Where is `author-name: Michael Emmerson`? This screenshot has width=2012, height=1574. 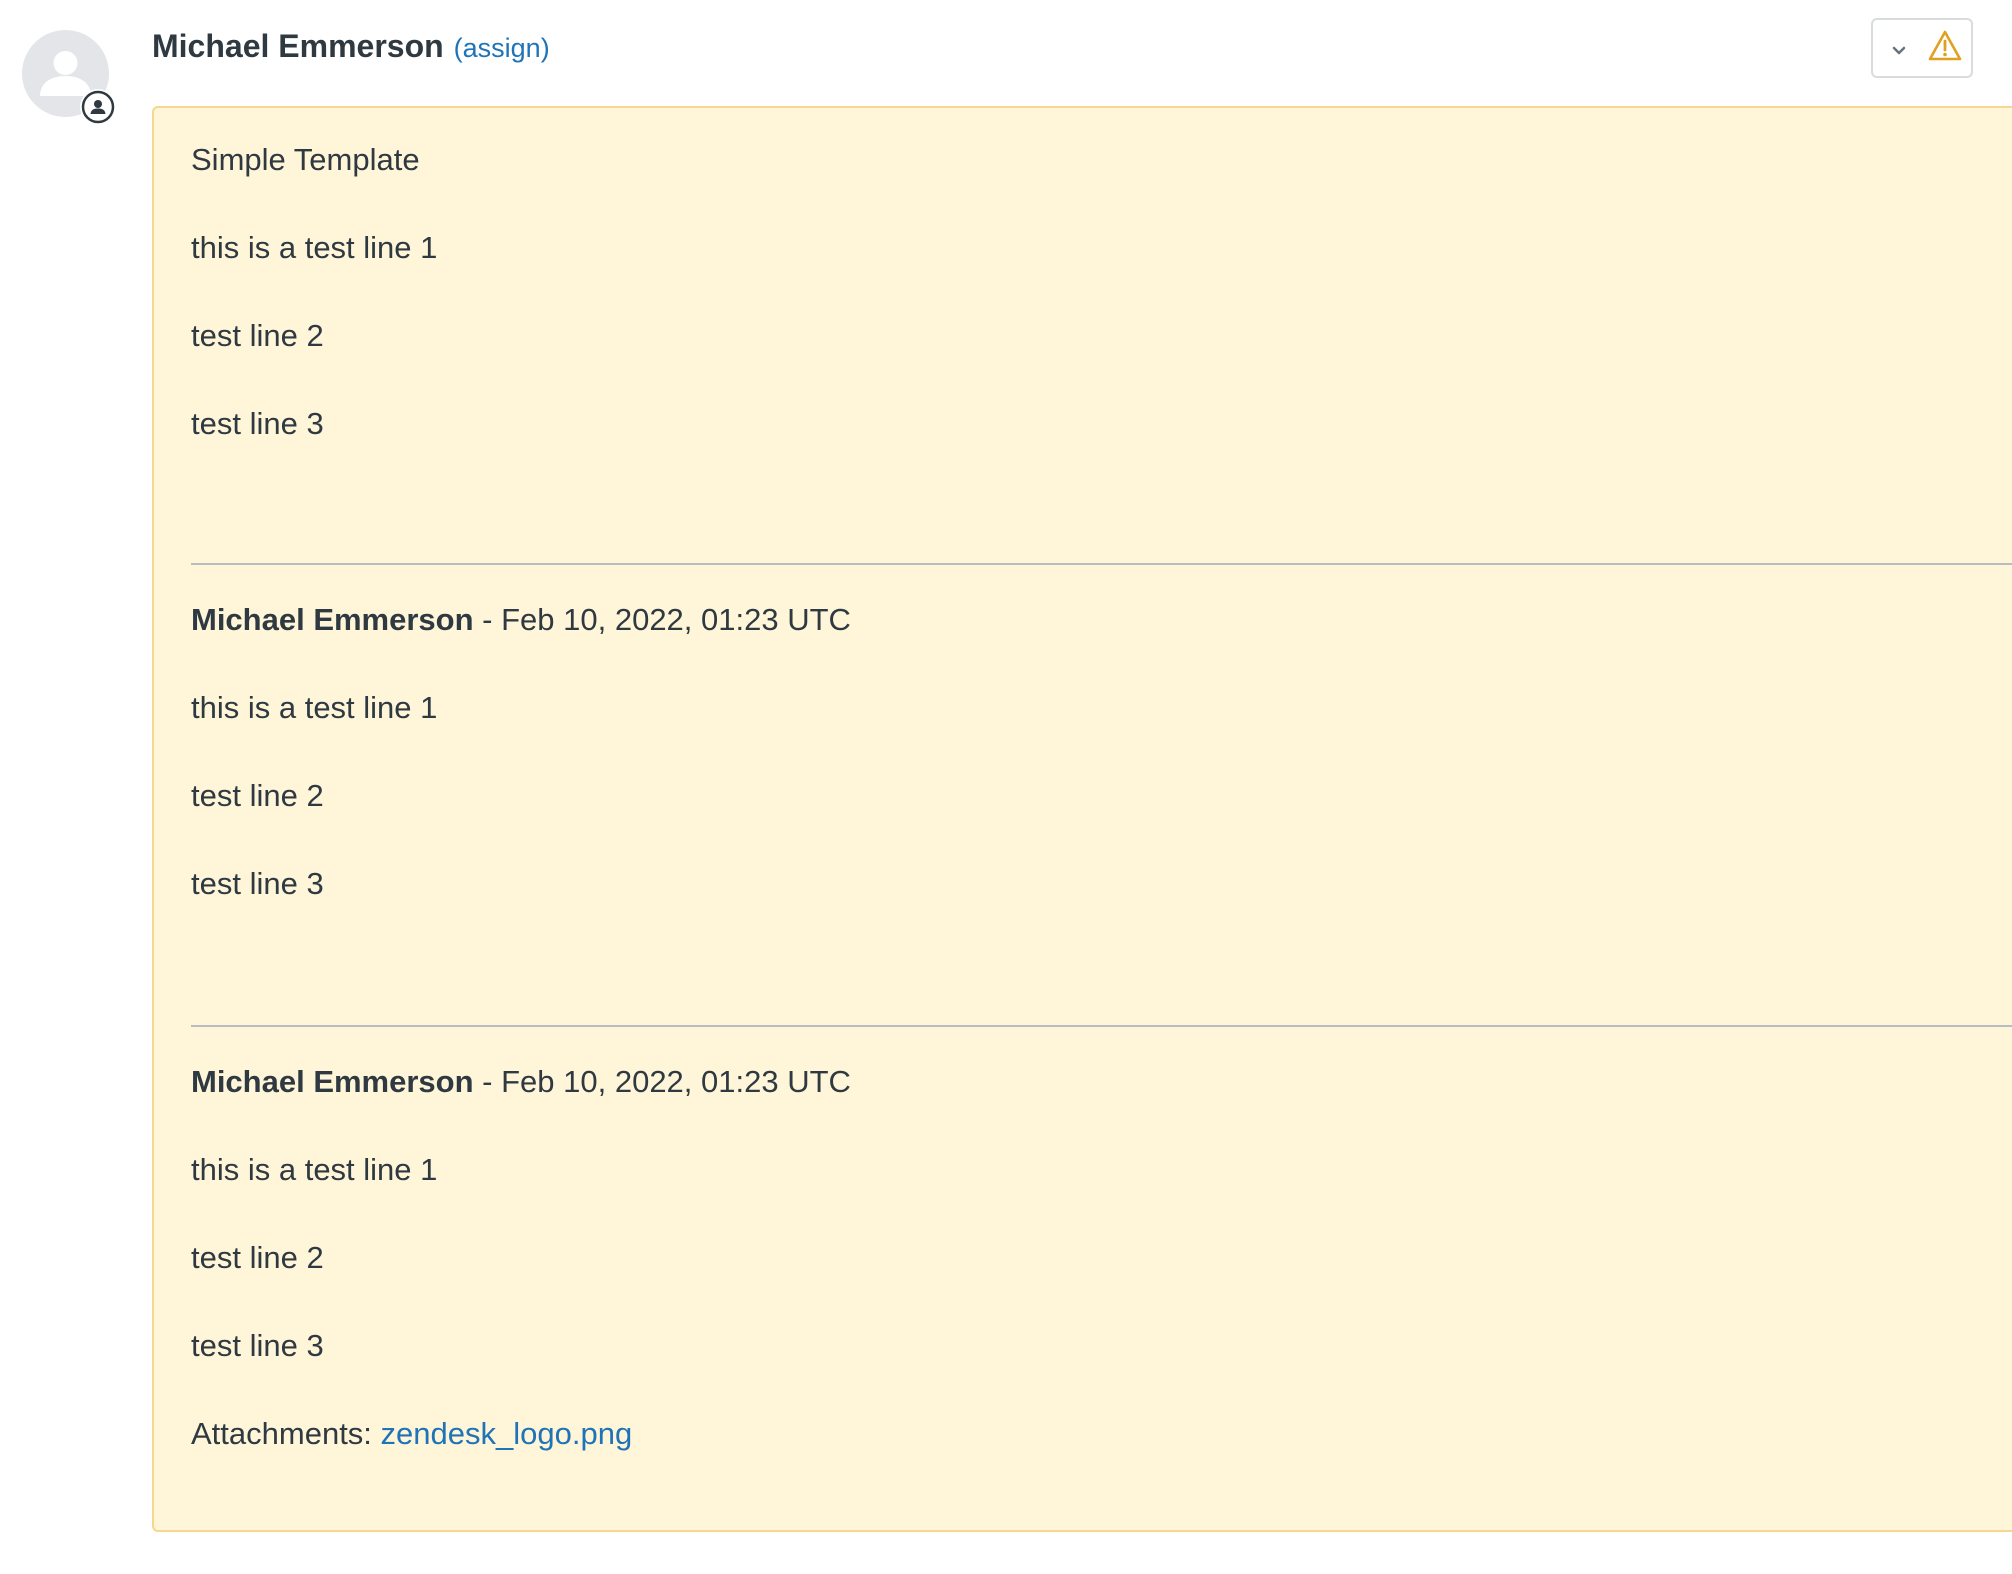
author-name: Michael Emmerson is located at coordinates (298, 46).